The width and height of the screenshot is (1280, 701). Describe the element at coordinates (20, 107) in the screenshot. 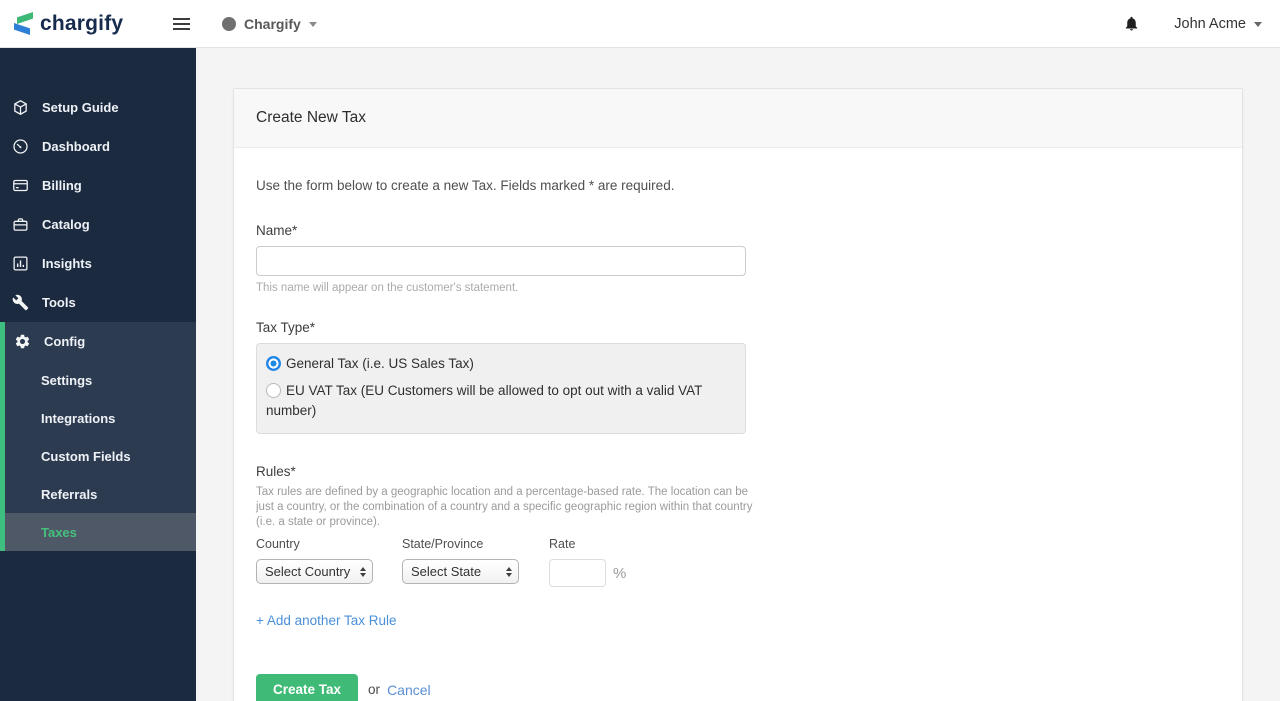

I see `box-icon` at that location.